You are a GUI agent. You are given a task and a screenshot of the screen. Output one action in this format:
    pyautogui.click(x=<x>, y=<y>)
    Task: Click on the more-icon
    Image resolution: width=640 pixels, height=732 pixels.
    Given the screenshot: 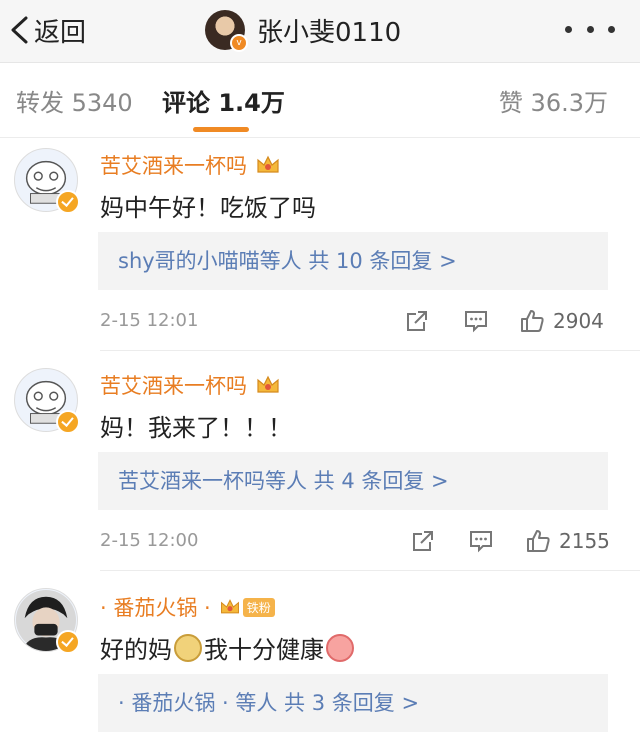 What is the action you would take?
    pyautogui.click(x=590, y=29)
    